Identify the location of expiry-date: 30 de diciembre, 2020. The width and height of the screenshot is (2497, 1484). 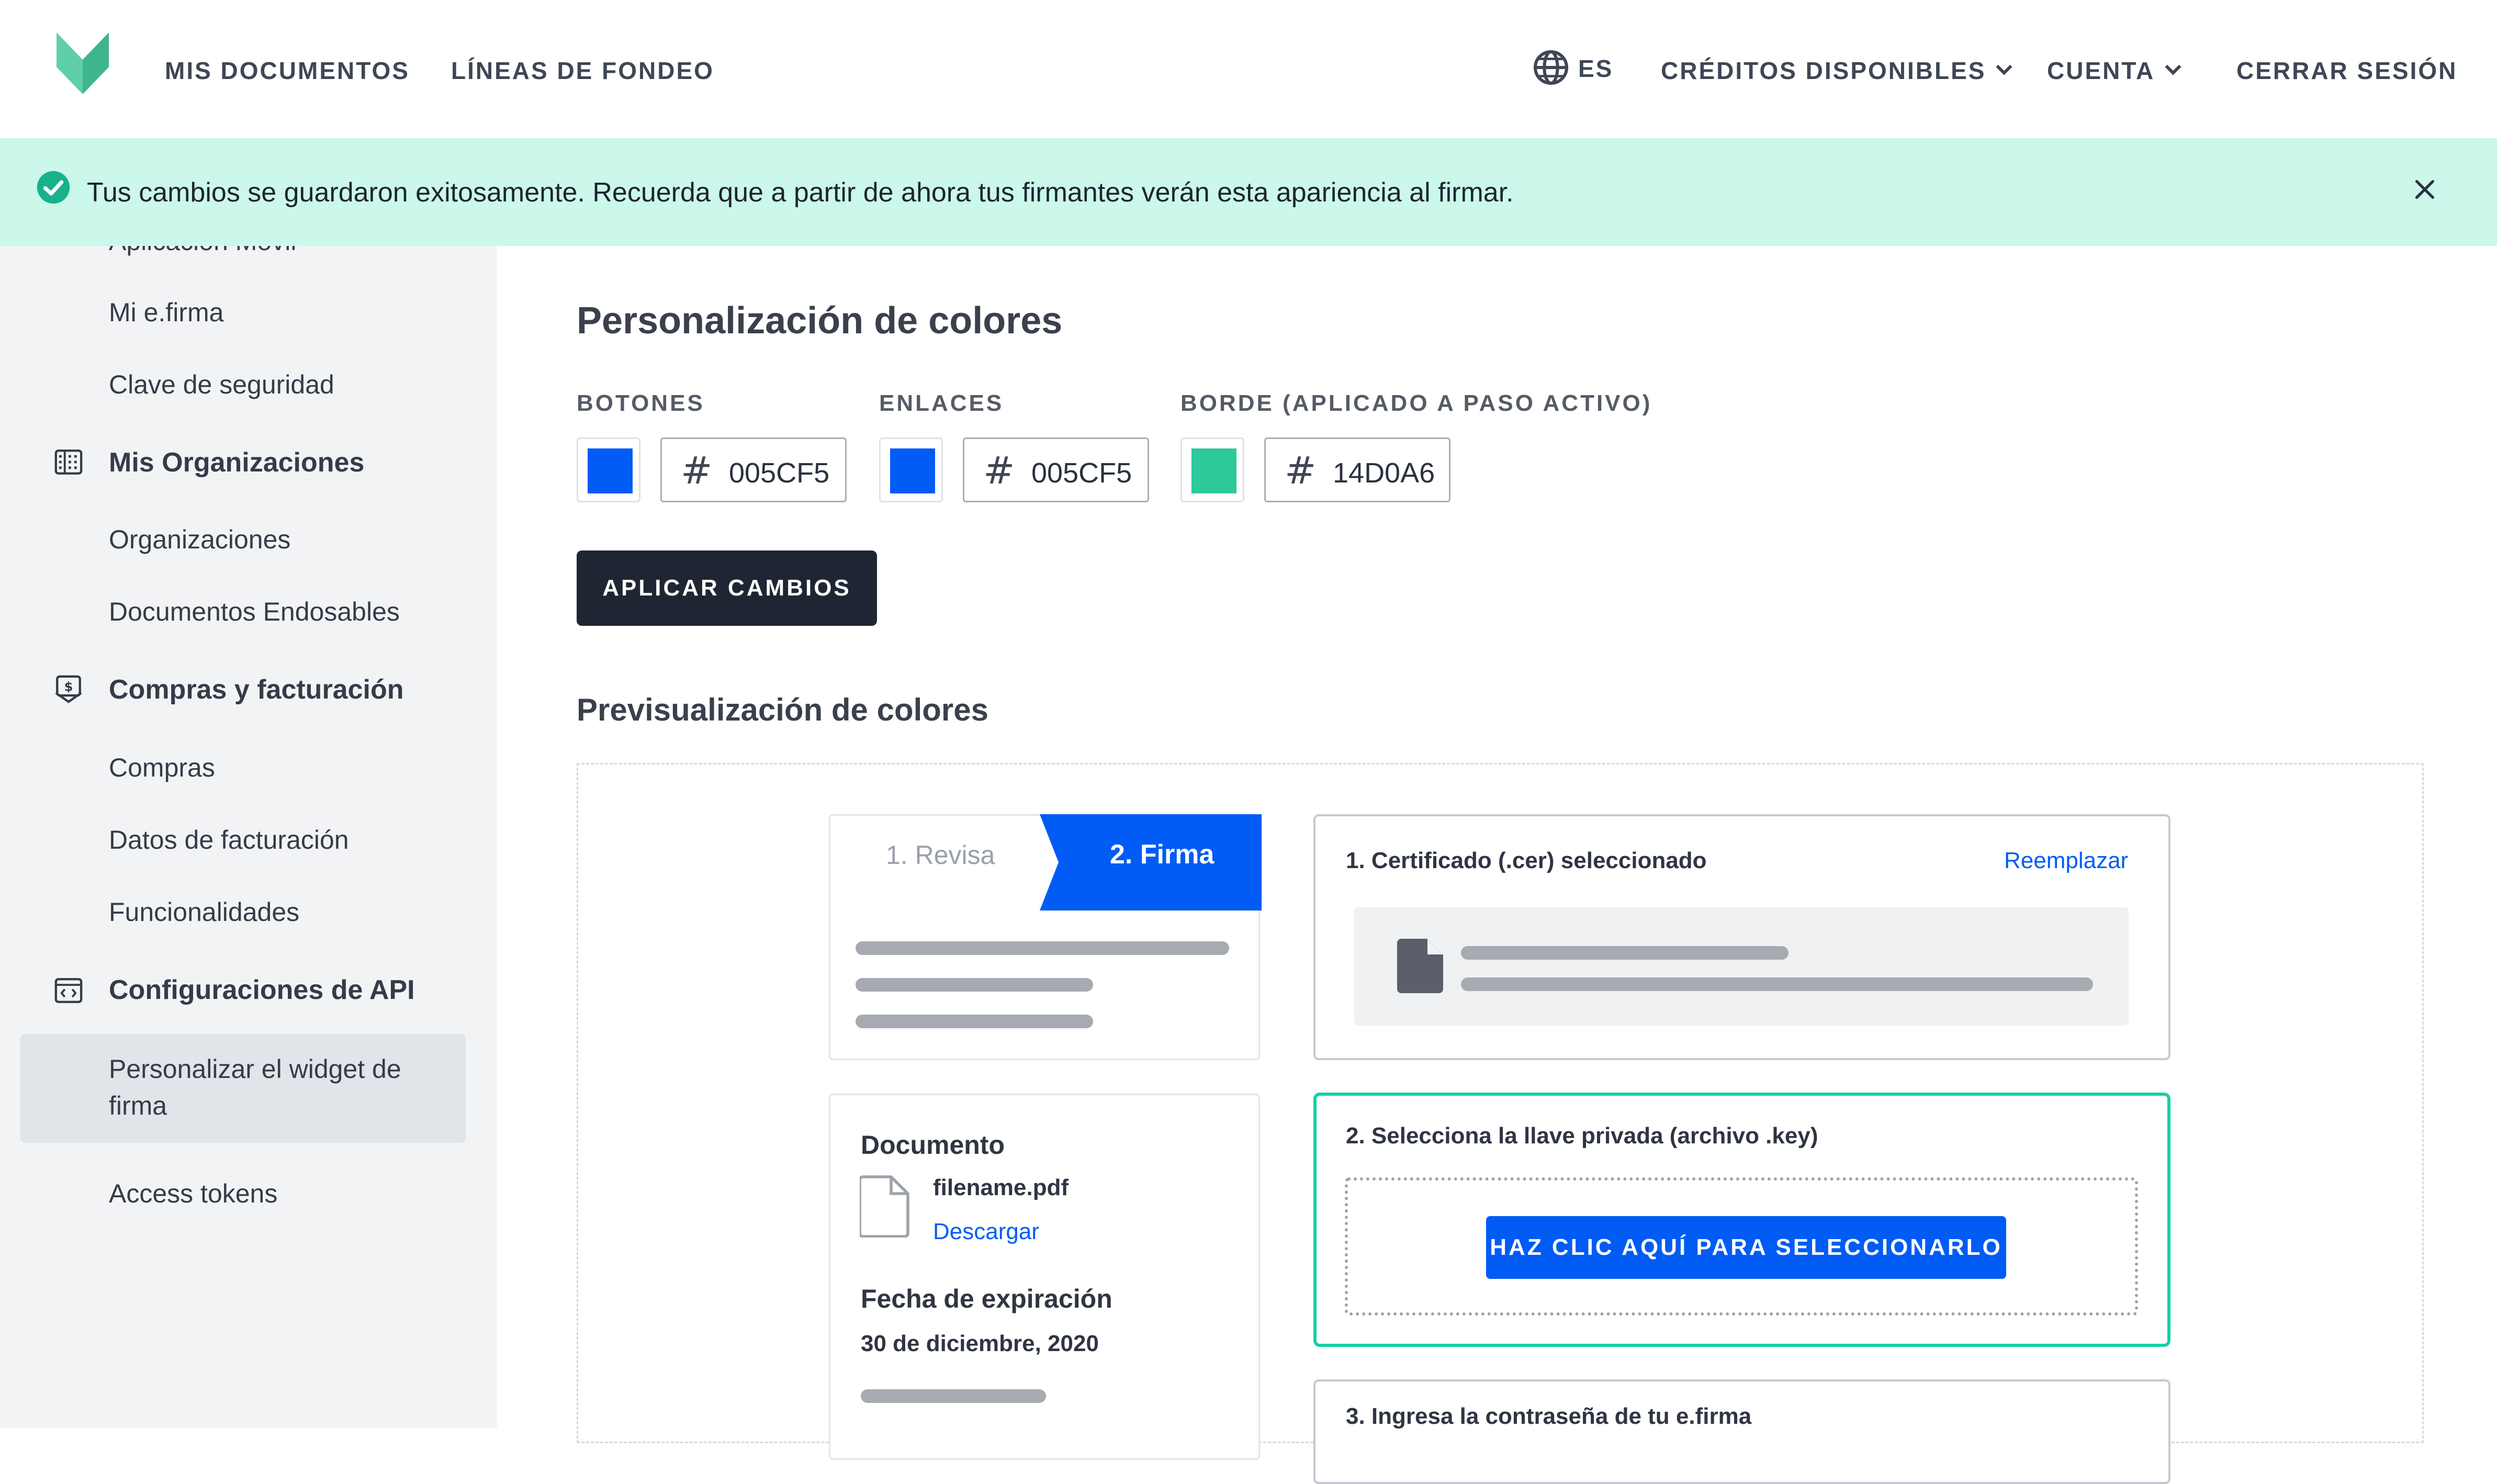
(980, 1343).